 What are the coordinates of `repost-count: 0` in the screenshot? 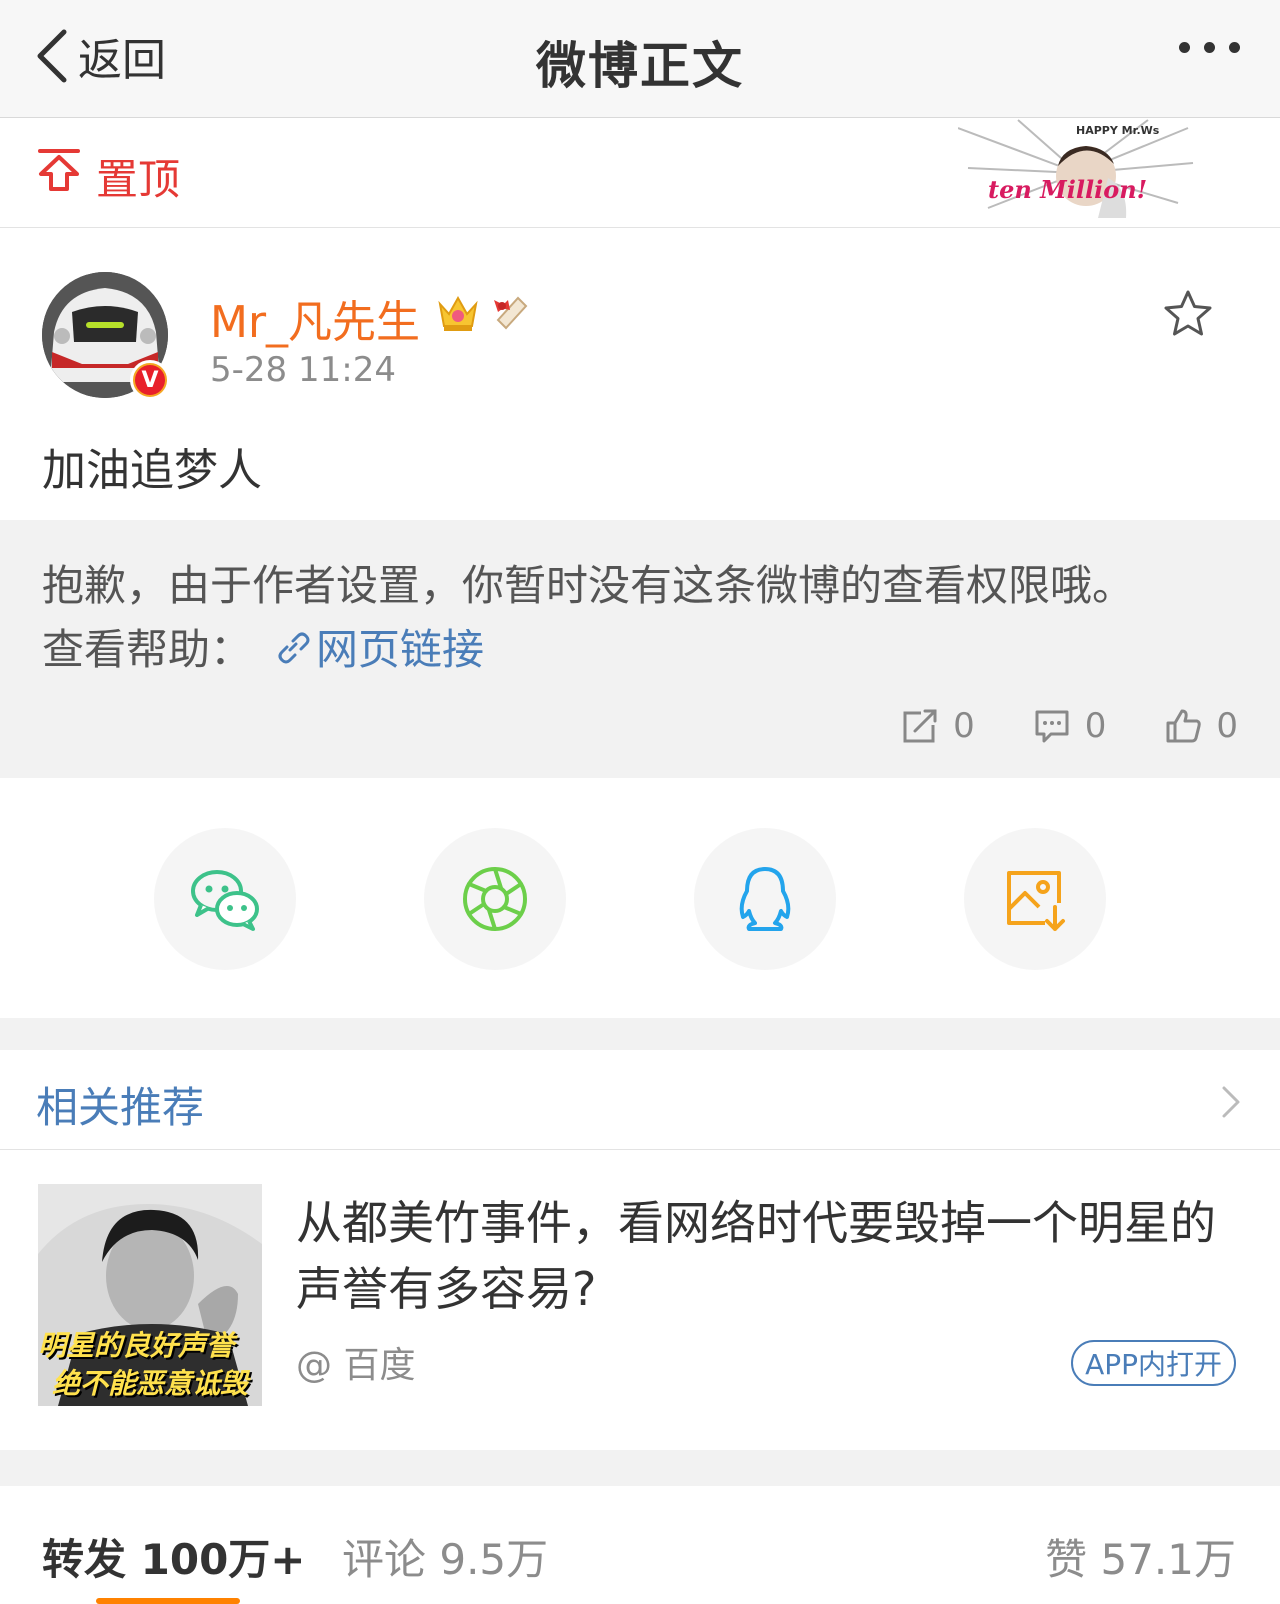 It's located at (964, 726).